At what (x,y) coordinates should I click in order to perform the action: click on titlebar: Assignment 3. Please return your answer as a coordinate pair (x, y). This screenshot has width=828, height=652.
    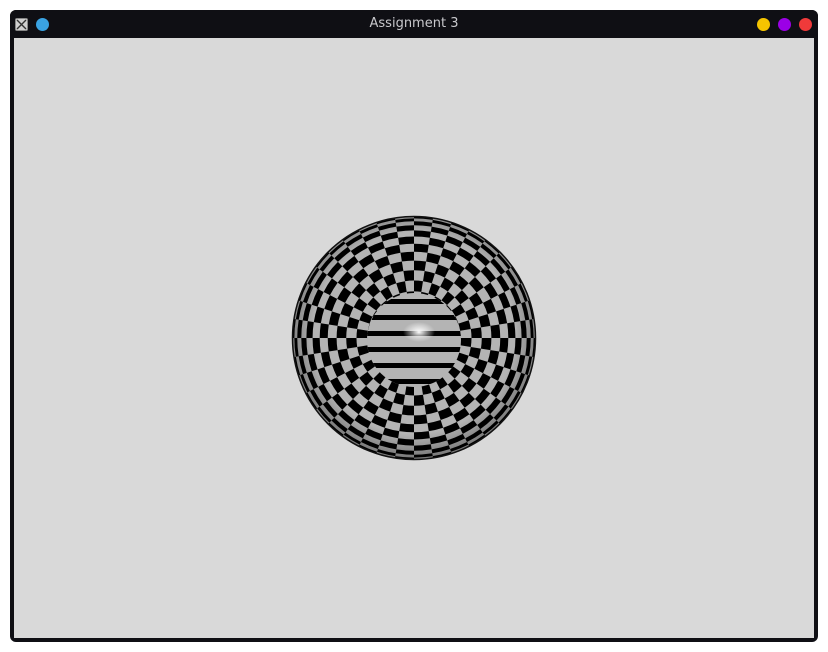
    Looking at the image, I should click on (414, 24).